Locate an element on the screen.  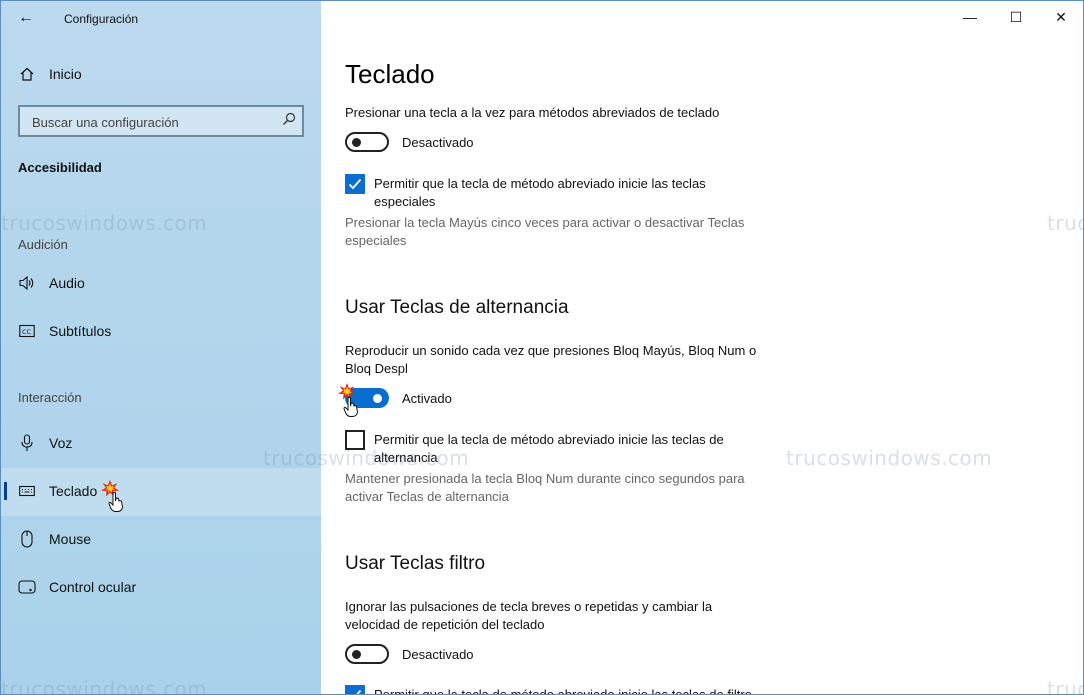
search-input is located at coordinates (152, 122).